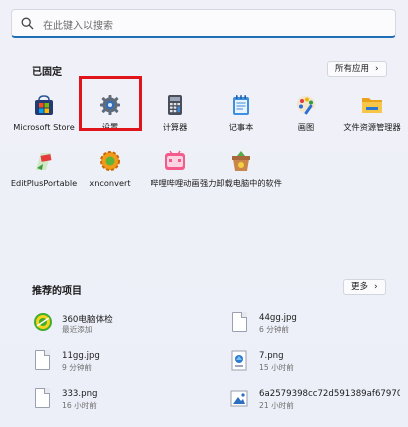 Image resolution: width=408 pixels, height=427 pixels. Describe the element at coordinates (120, 325) in the screenshot. I see `recommended-item: 360电脑体检 最近添加` at that location.